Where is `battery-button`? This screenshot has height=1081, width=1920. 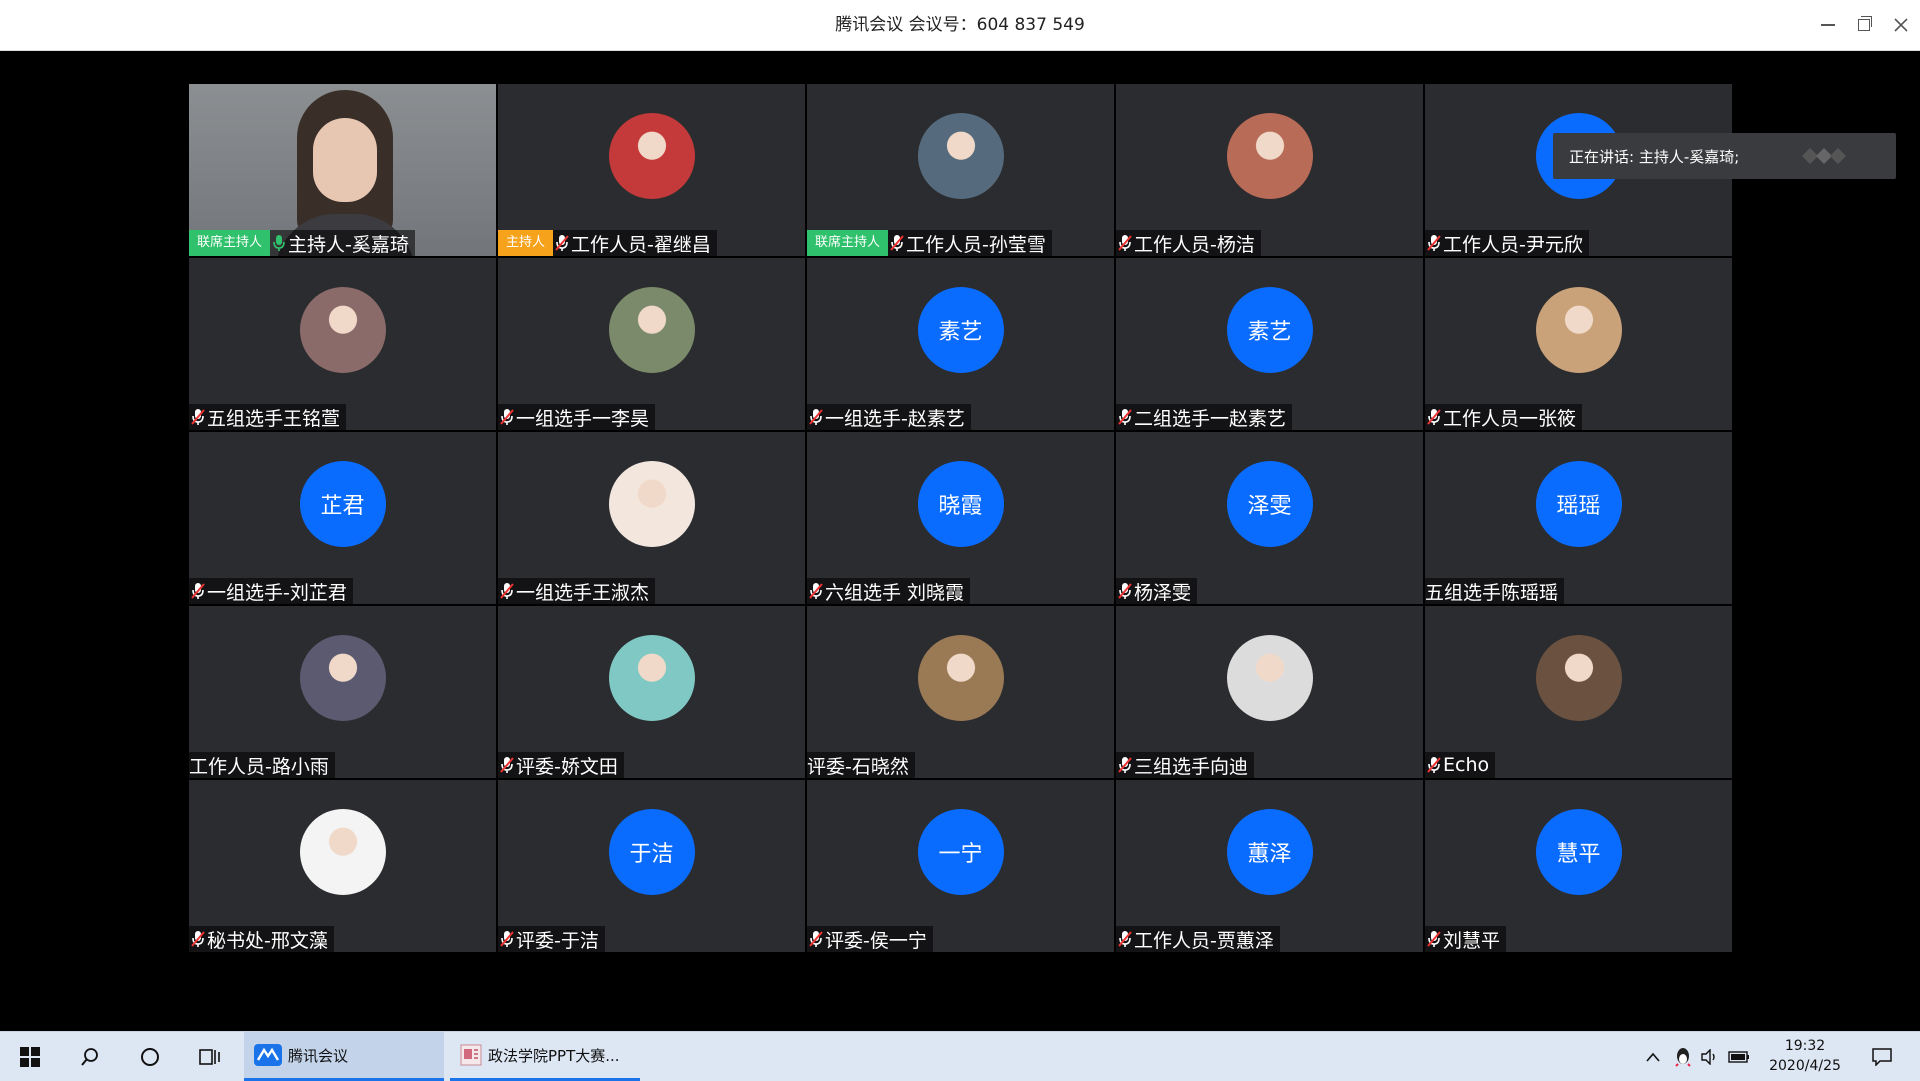
battery-button is located at coordinates (1739, 1056).